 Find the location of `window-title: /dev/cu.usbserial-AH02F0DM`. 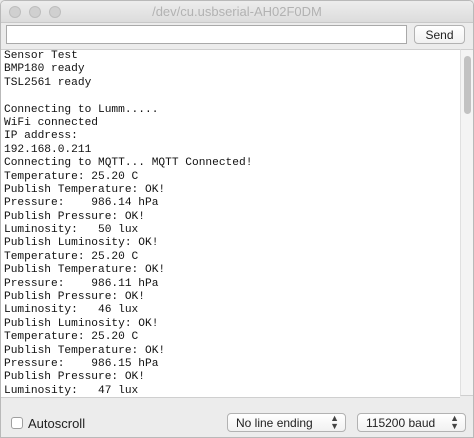

window-title: /dev/cu.usbserial-AH02F0DM is located at coordinates (237, 11).